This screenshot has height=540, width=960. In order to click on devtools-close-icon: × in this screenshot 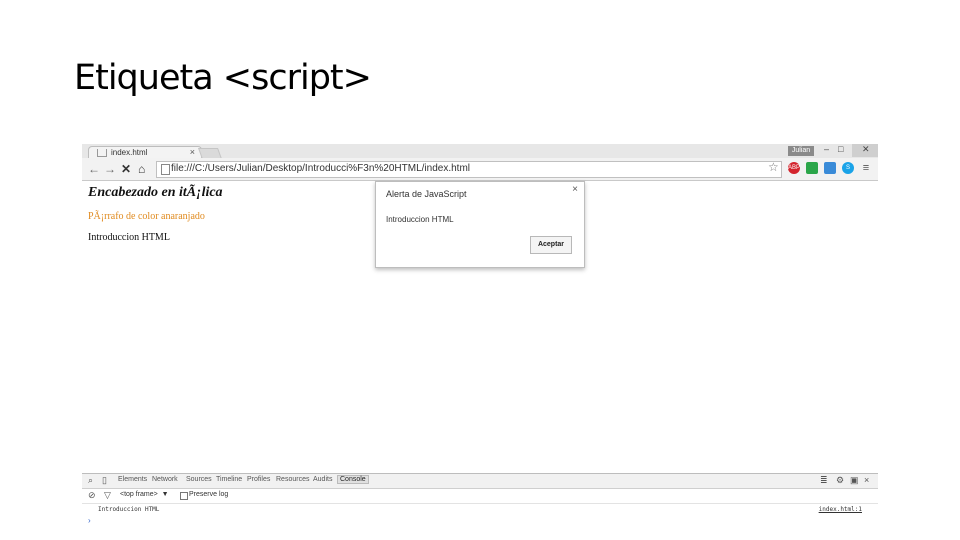, I will do `click(866, 480)`.